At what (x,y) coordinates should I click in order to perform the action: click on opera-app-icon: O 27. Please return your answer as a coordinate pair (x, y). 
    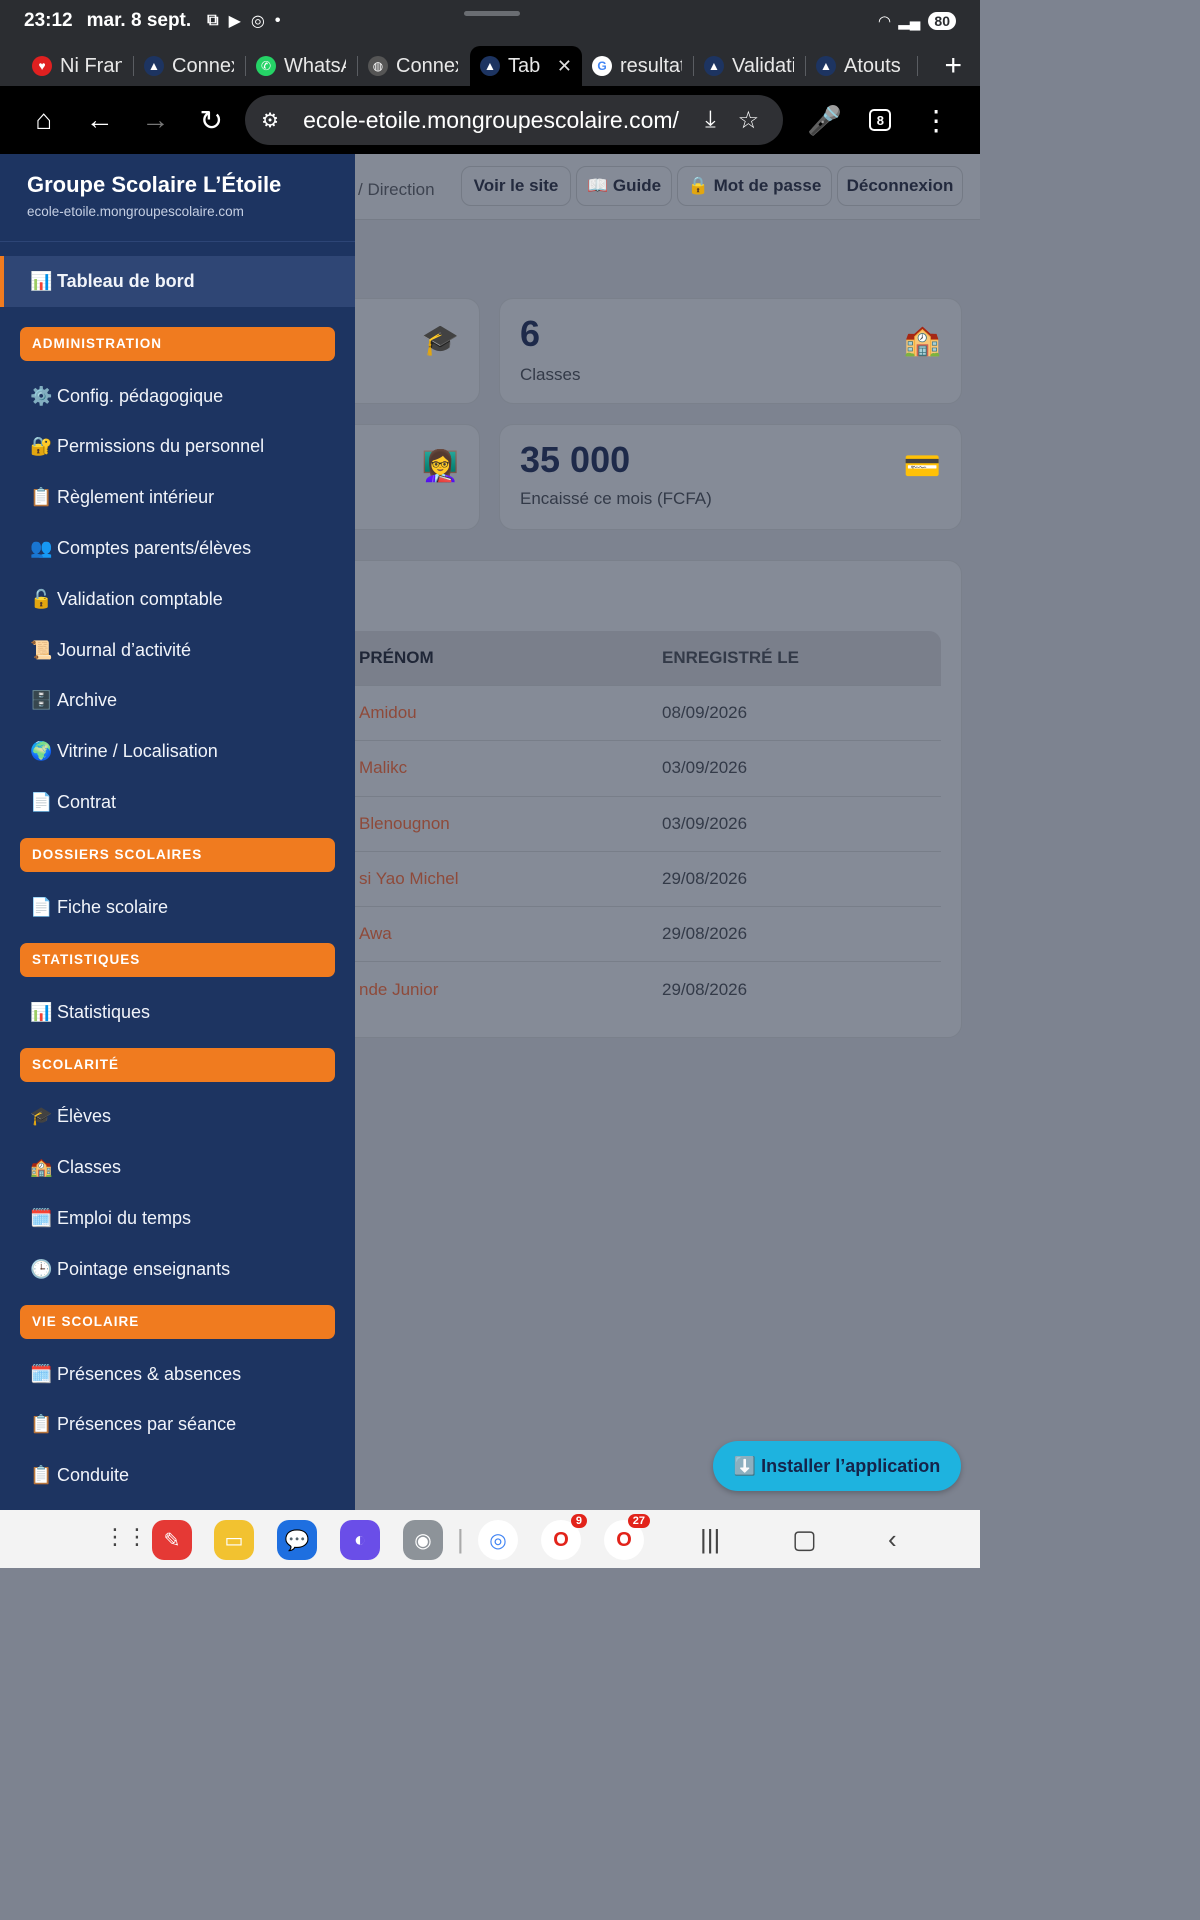
    Looking at the image, I should click on (627, 1537).